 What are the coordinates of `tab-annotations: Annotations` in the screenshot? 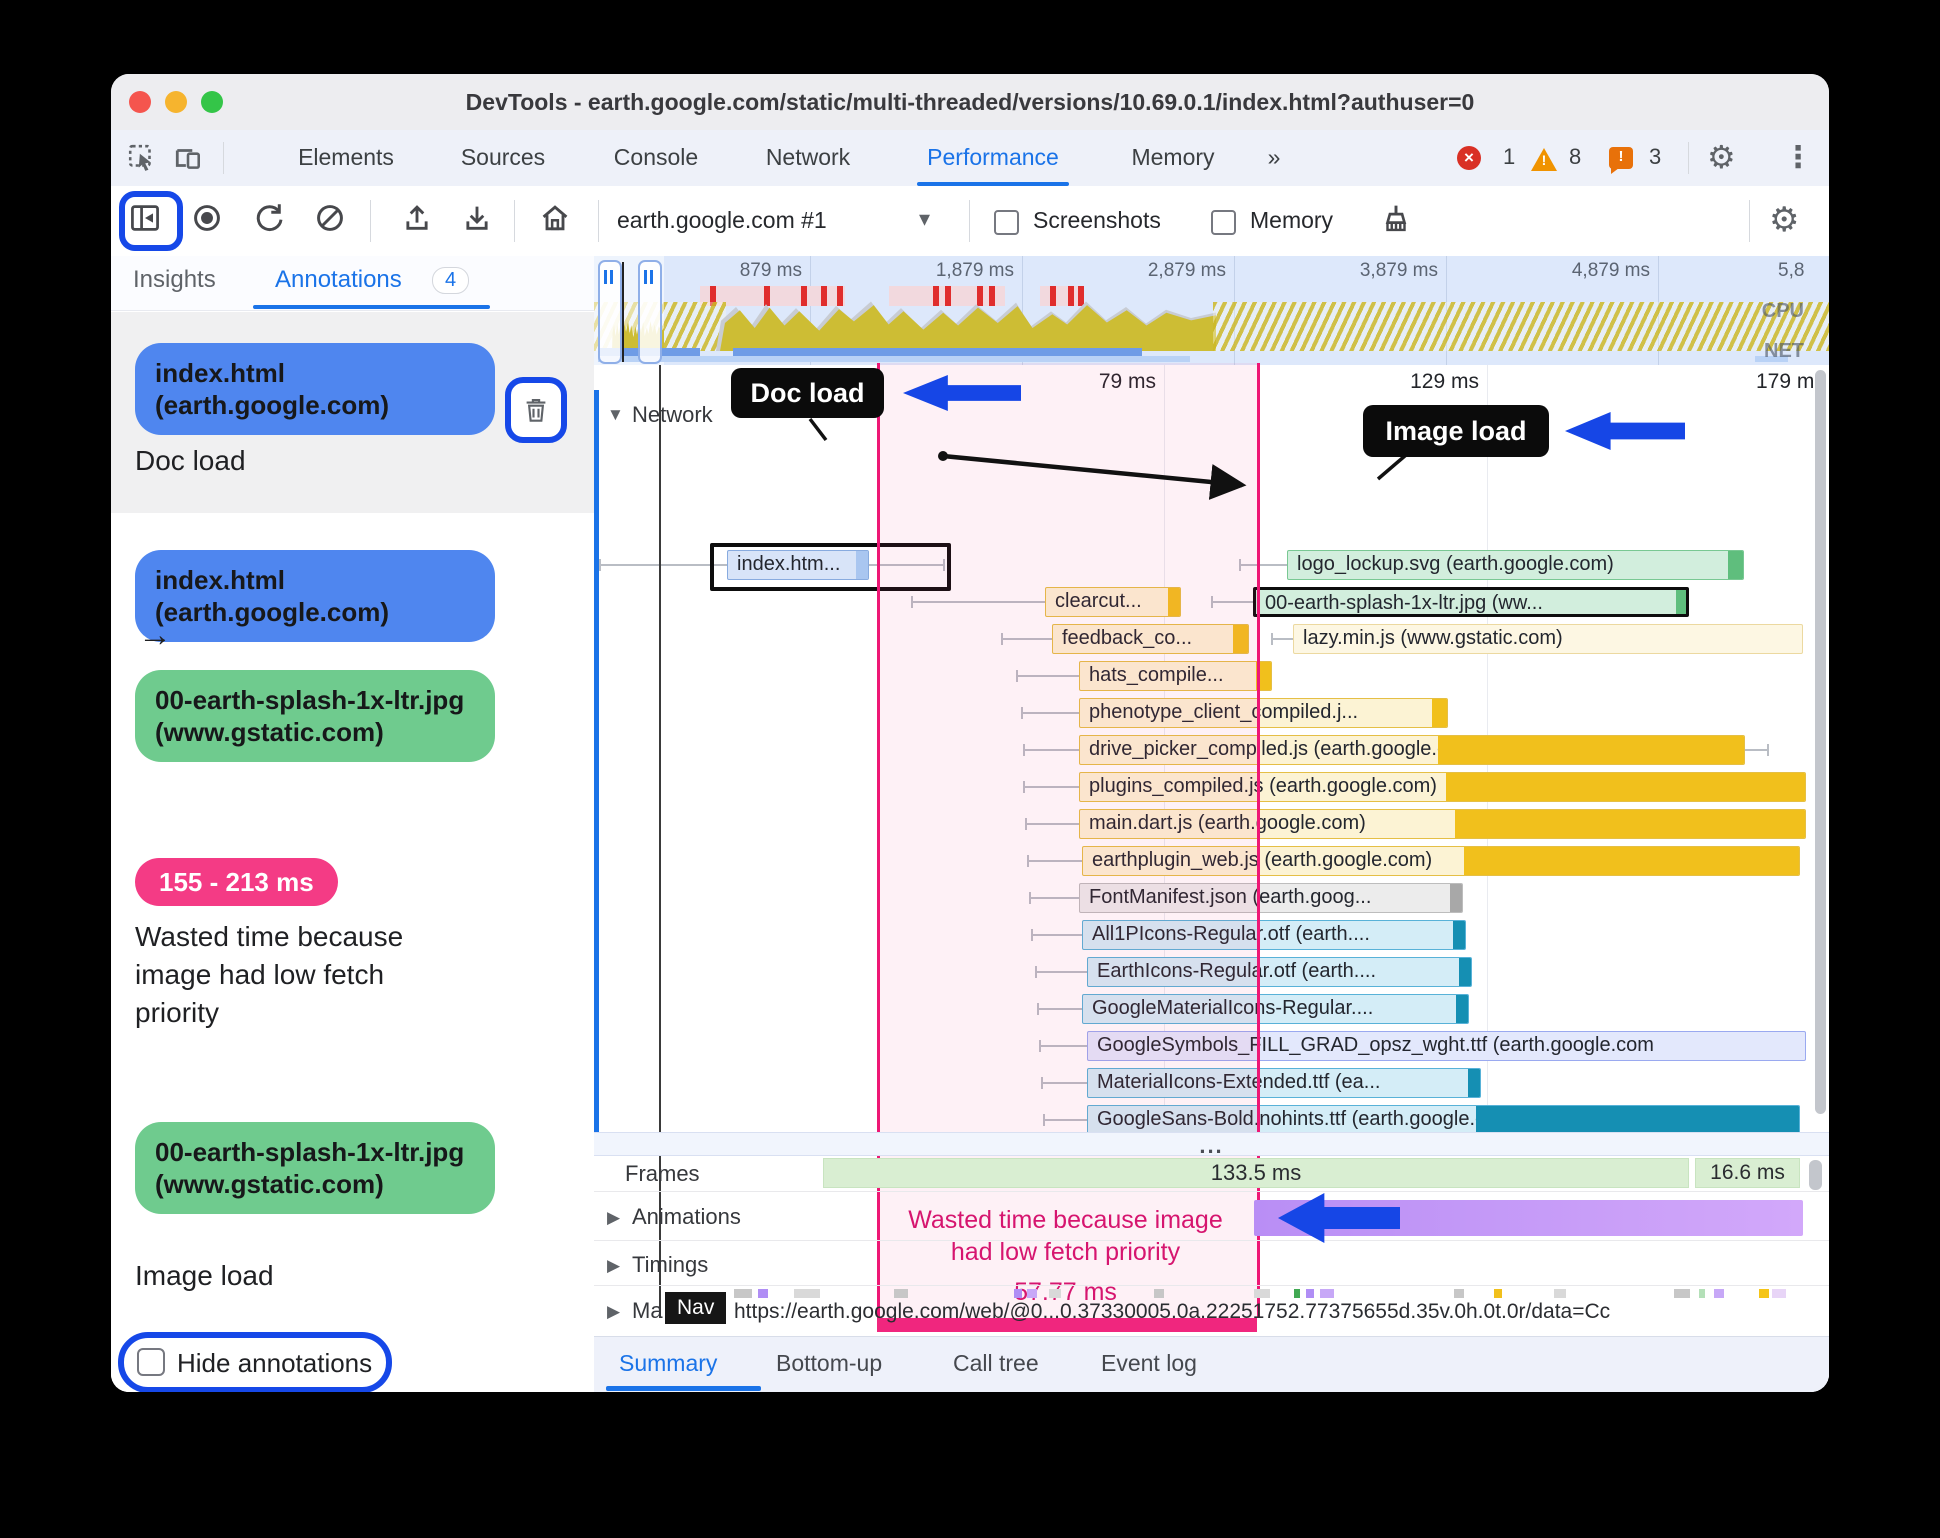 It's located at (338, 280).